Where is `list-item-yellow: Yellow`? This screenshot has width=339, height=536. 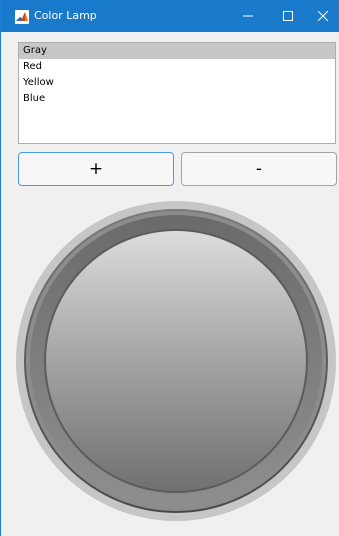
list-item-yellow: Yellow is located at coordinates (177, 83).